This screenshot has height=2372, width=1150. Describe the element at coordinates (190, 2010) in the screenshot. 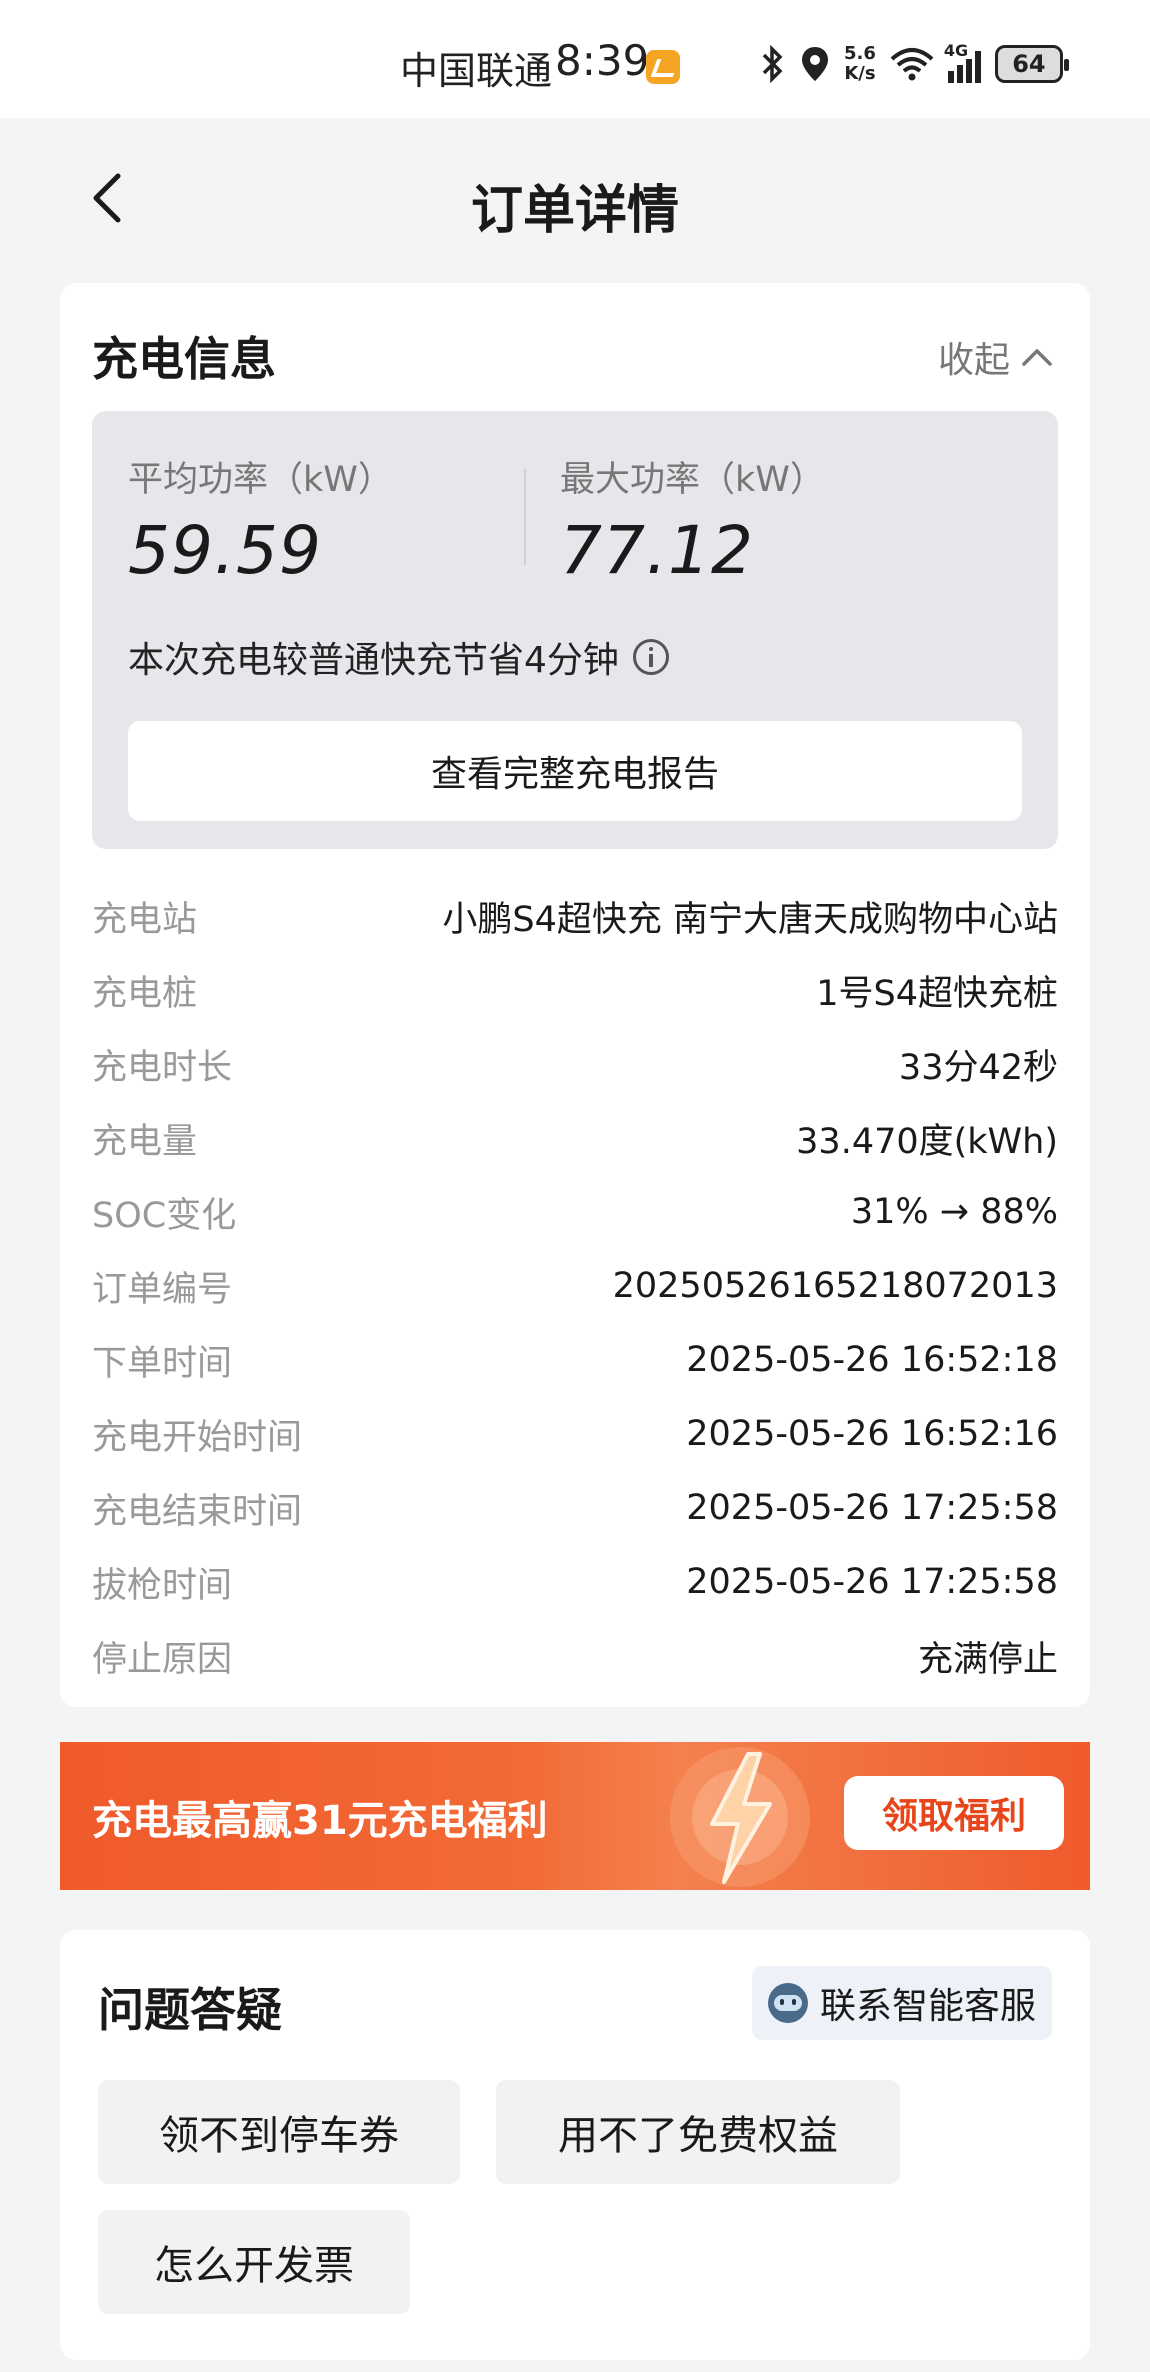

I see `qa-title: 问题答疑` at that location.